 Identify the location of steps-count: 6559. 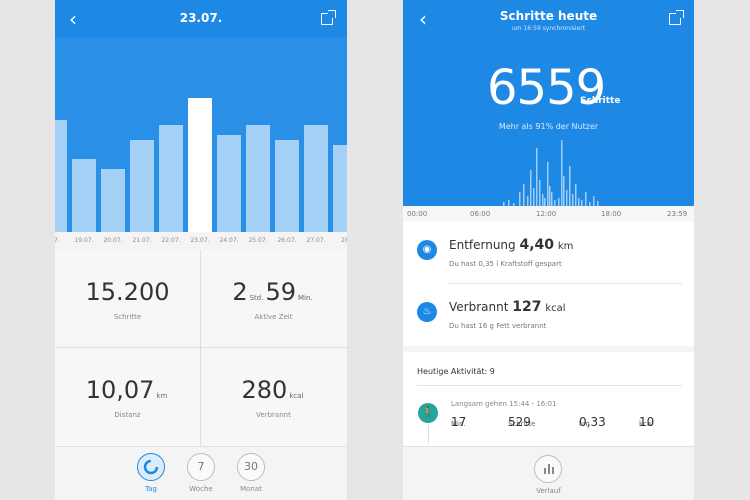
(546, 88).